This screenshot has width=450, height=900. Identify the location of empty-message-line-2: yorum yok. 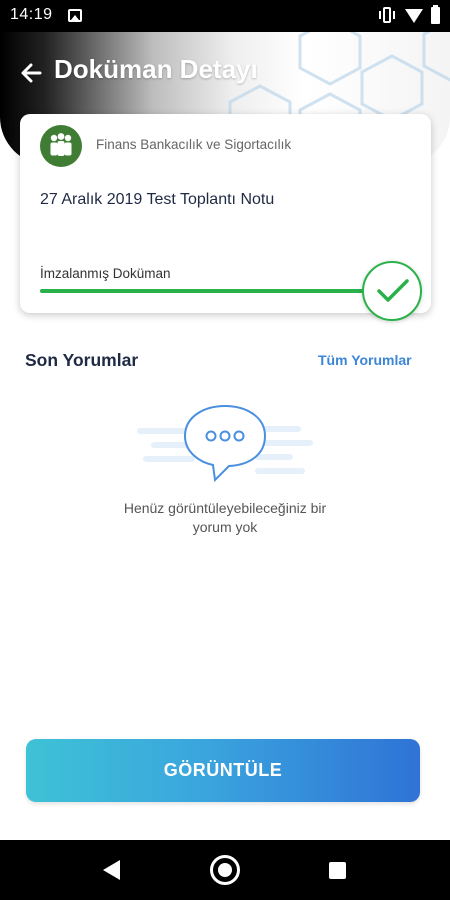
(225, 527).